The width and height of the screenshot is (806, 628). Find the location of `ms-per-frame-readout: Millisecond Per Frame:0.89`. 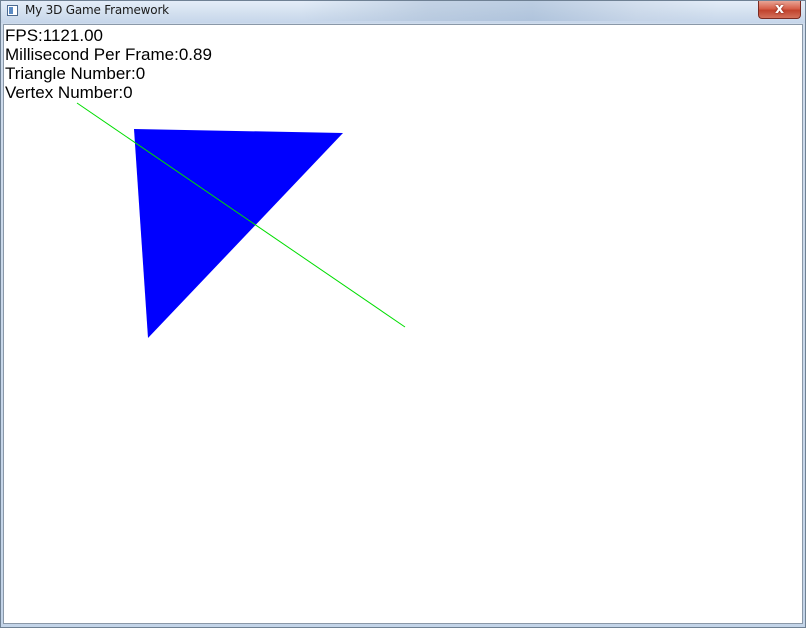

ms-per-frame-readout: Millisecond Per Frame:0.89 is located at coordinates (108, 54).